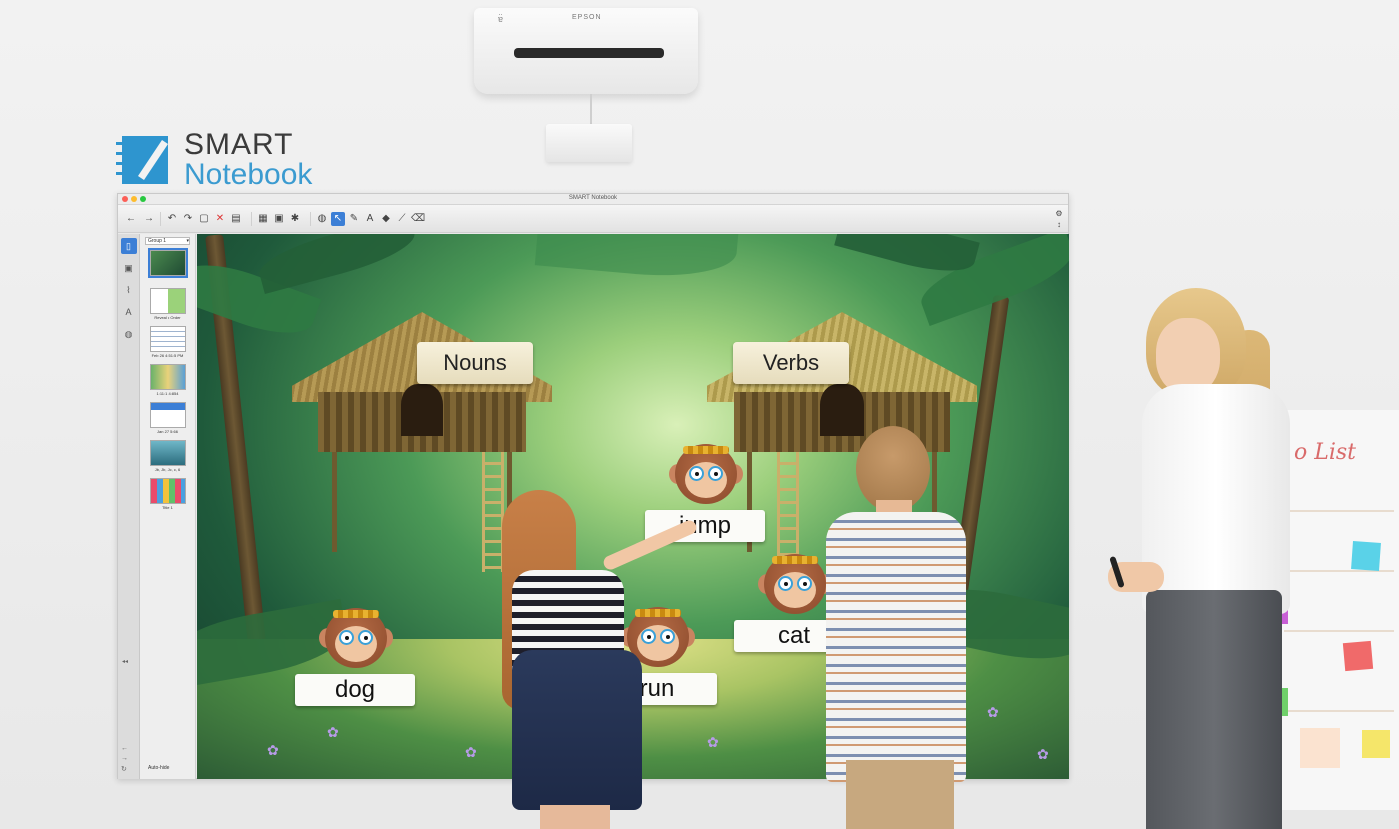  What do you see at coordinates (124, 769) in the screenshot?
I see `side-rotate-icon: ↻` at bounding box center [124, 769].